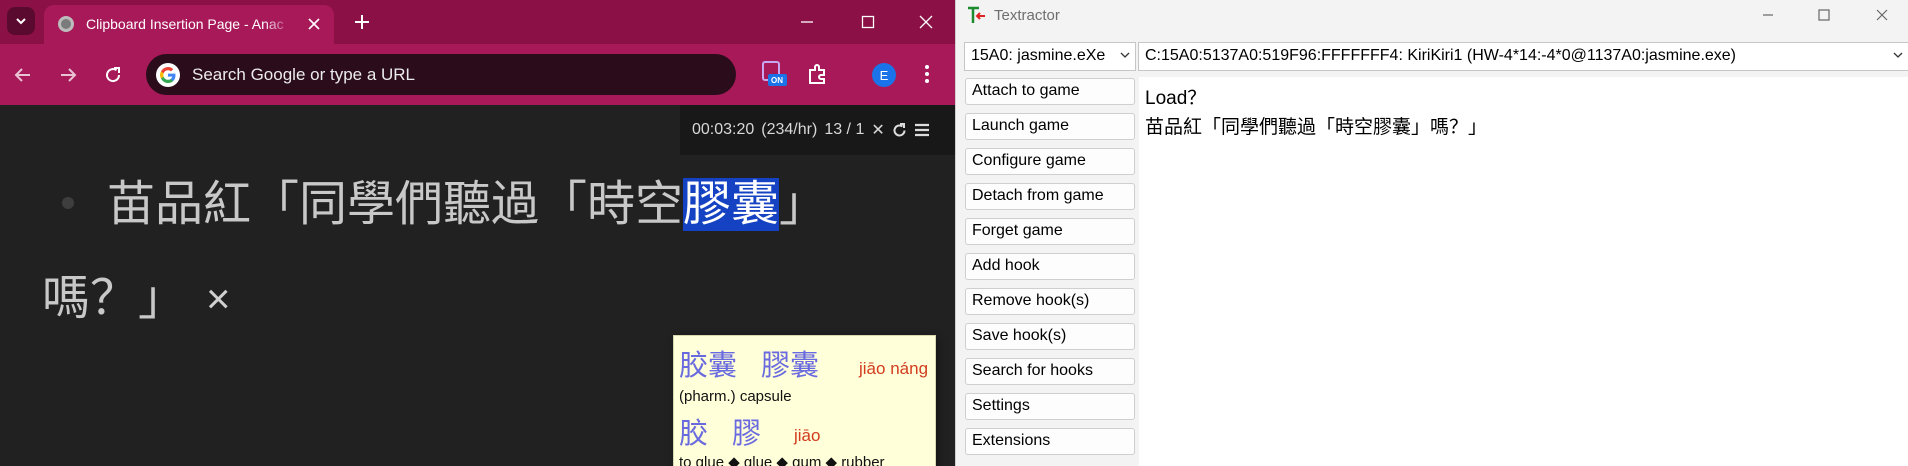 The height and width of the screenshot is (466, 1908). Describe the element at coordinates (1050, 266) in the screenshot. I see `add-hook-button: Add hook` at that location.